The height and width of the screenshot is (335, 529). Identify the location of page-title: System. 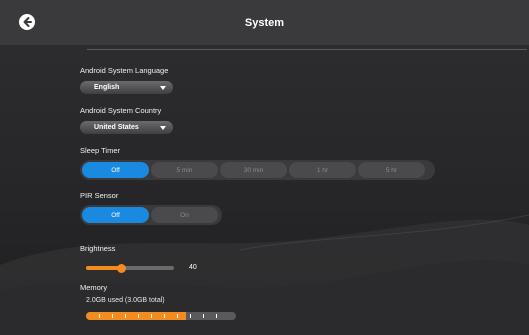
(264, 22).